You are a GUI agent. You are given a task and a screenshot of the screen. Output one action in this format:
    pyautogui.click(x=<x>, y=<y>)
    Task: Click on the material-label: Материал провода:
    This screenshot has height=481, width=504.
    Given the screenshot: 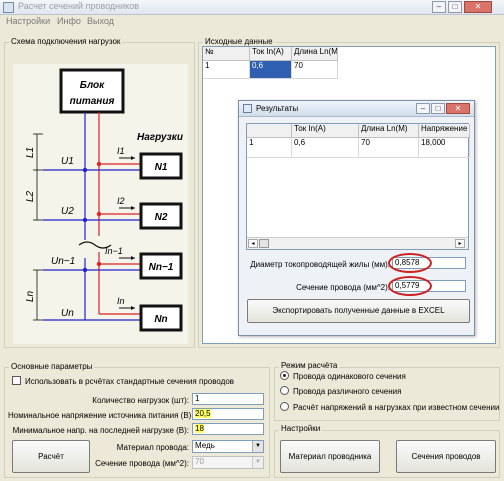 What is the action you would take?
    pyautogui.click(x=152, y=447)
    